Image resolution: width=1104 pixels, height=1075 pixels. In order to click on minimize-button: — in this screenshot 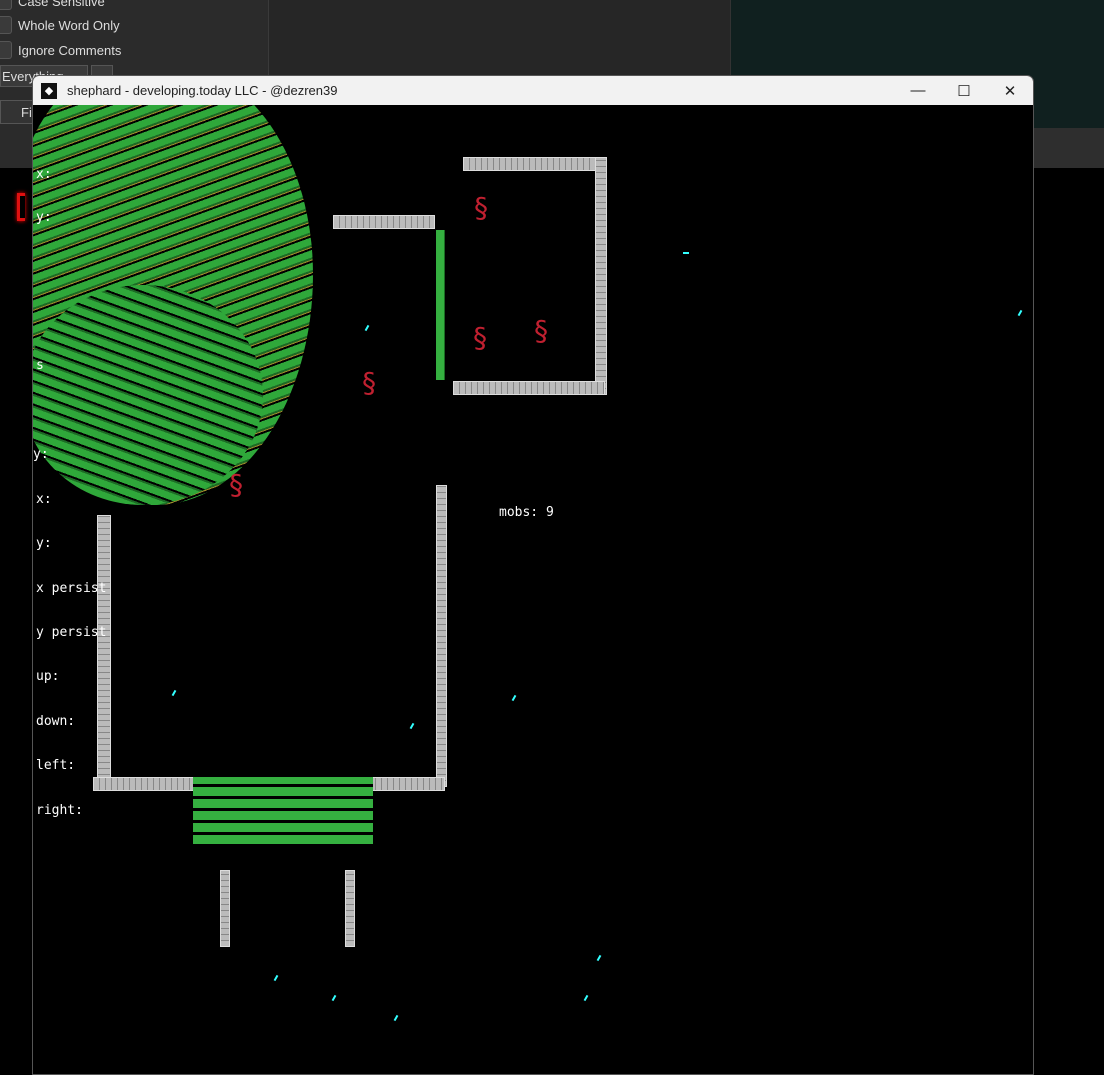, I will do `click(918, 90)`.